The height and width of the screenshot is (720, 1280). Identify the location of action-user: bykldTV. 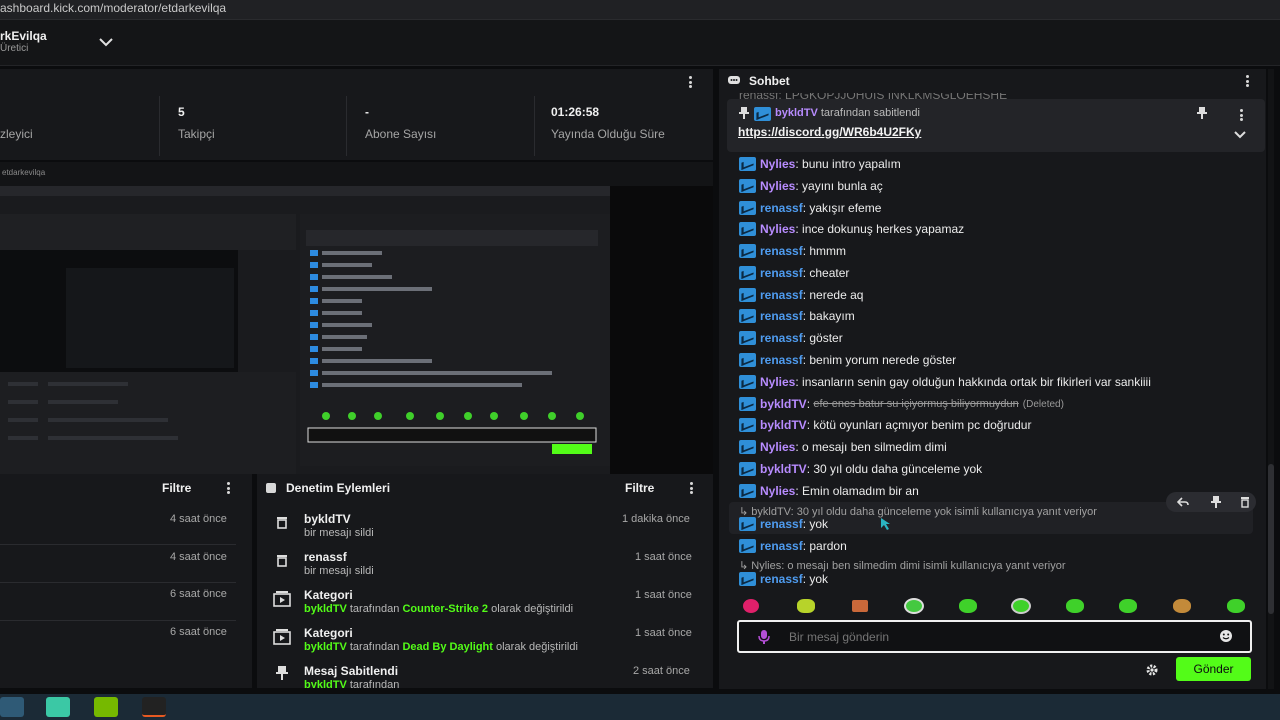
(325, 647).